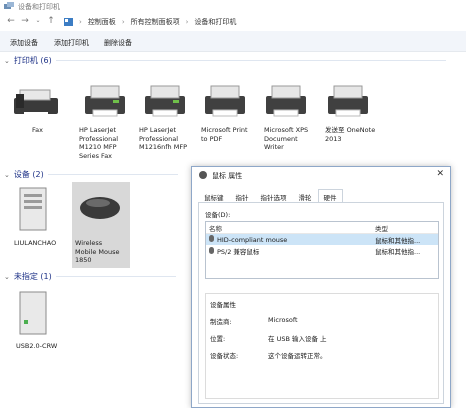 Image resolution: width=466 pixels, height=408 pixels. I want to click on title-bar: 设备和打印机, so click(233, 6).